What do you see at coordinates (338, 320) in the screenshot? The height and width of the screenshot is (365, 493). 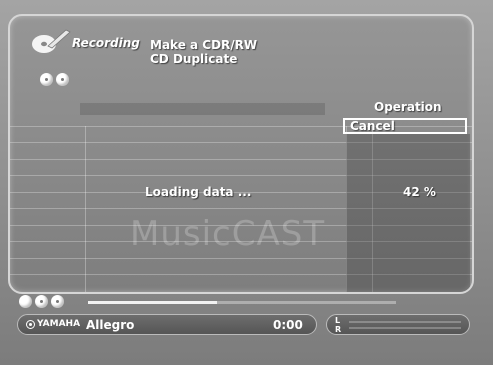 I see `level-left-label: L` at bounding box center [338, 320].